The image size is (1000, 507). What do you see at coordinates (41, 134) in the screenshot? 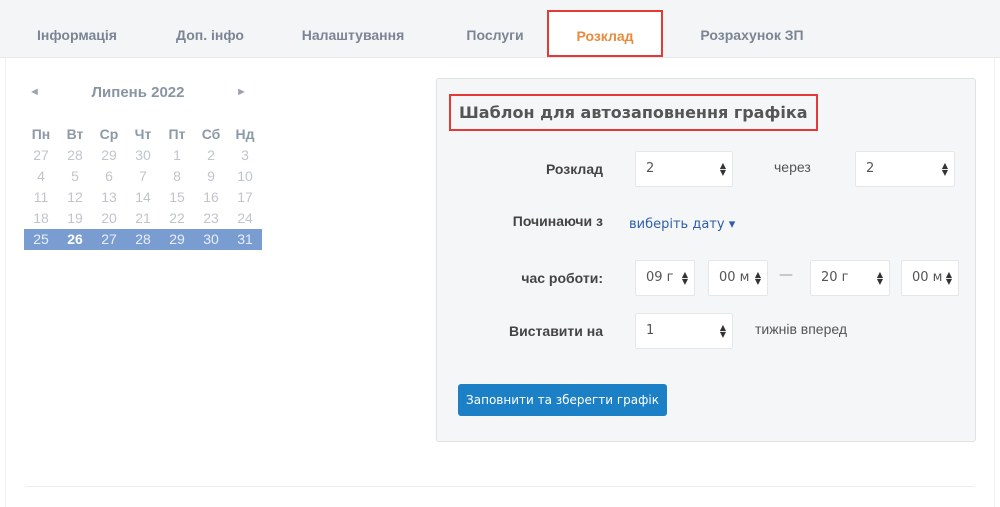
I see `weekday-label: Пн` at bounding box center [41, 134].